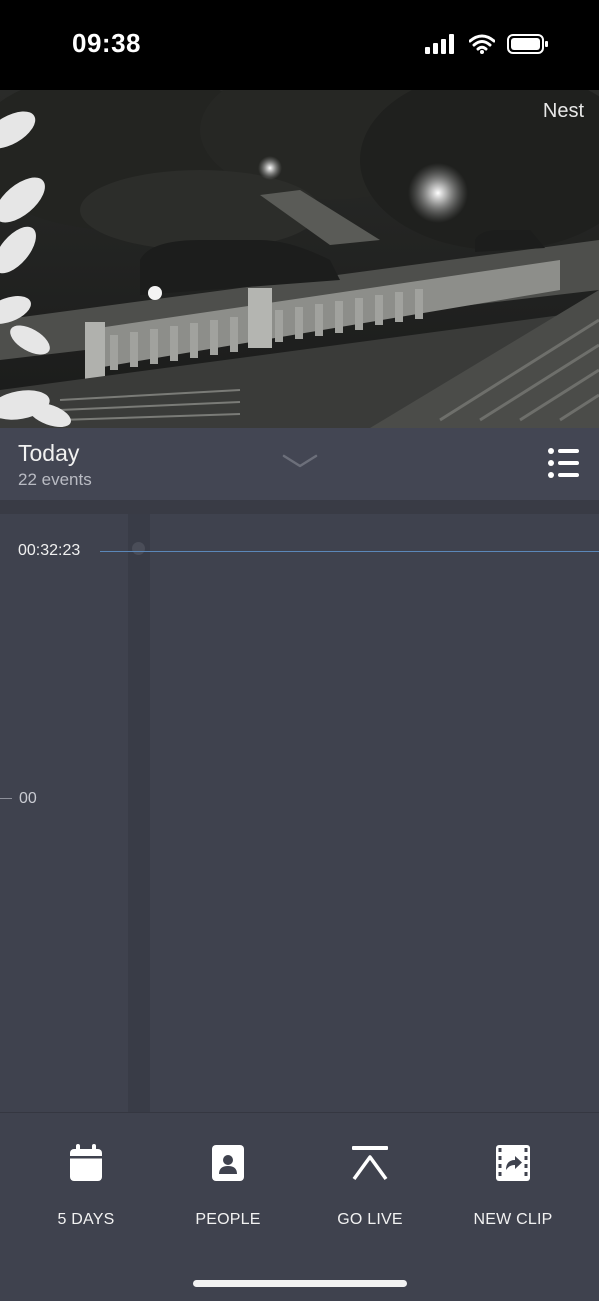 This screenshot has width=599, height=1301. What do you see at coordinates (228, 1163) in the screenshot?
I see `person-badge-icon` at bounding box center [228, 1163].